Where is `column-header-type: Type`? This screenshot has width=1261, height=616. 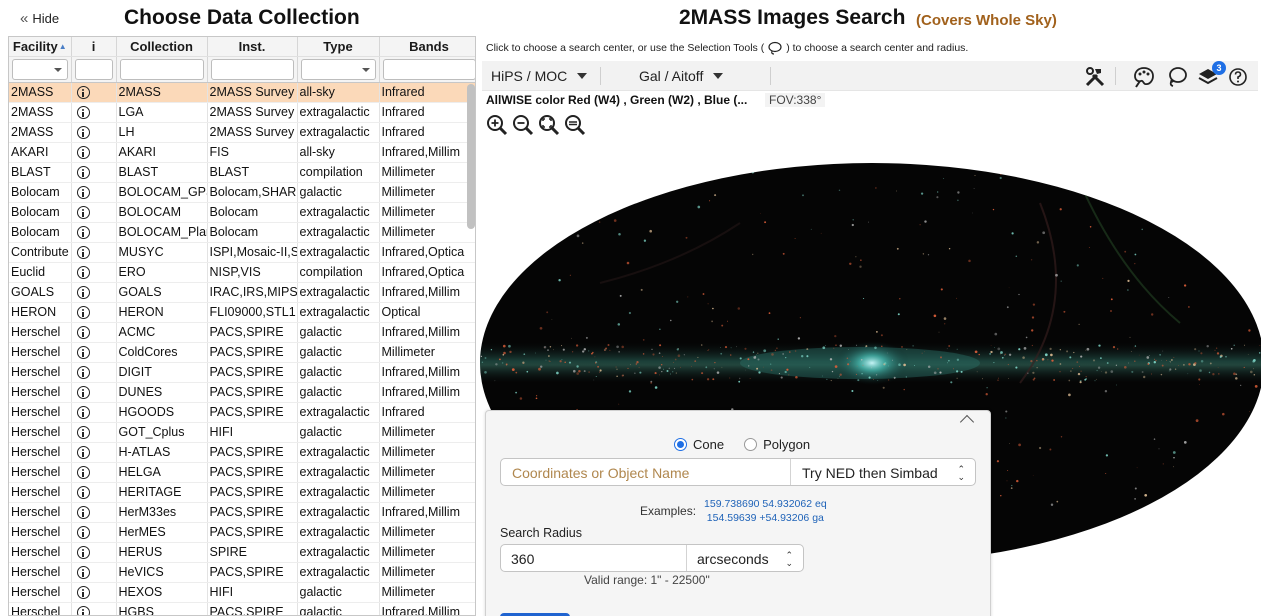 column-header-type: Type is located at coordinates (338, 47).